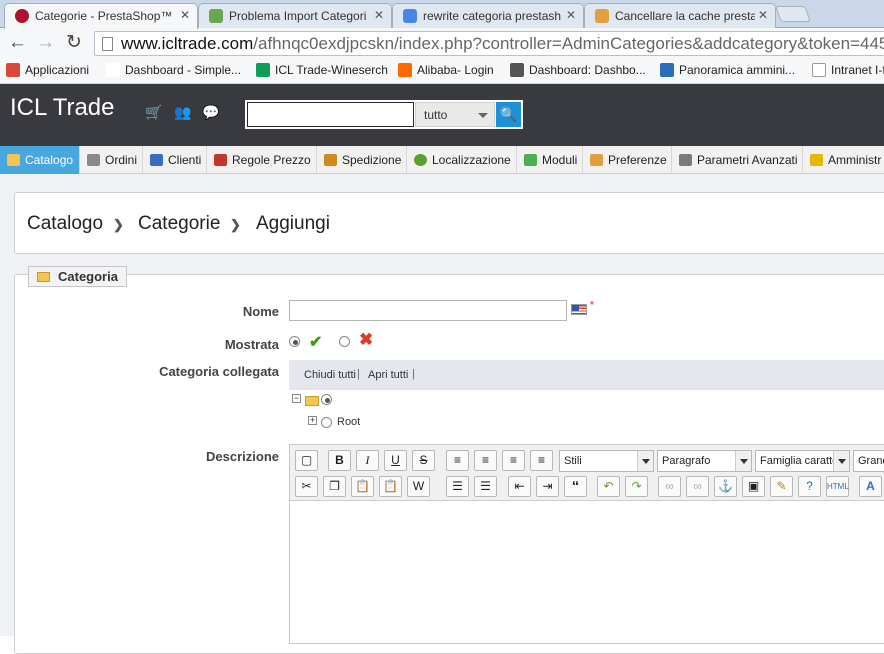 The height and width of the screenshot is (654, 884). I want to click on shop-brand: ICL Trade, so click(62, 108).